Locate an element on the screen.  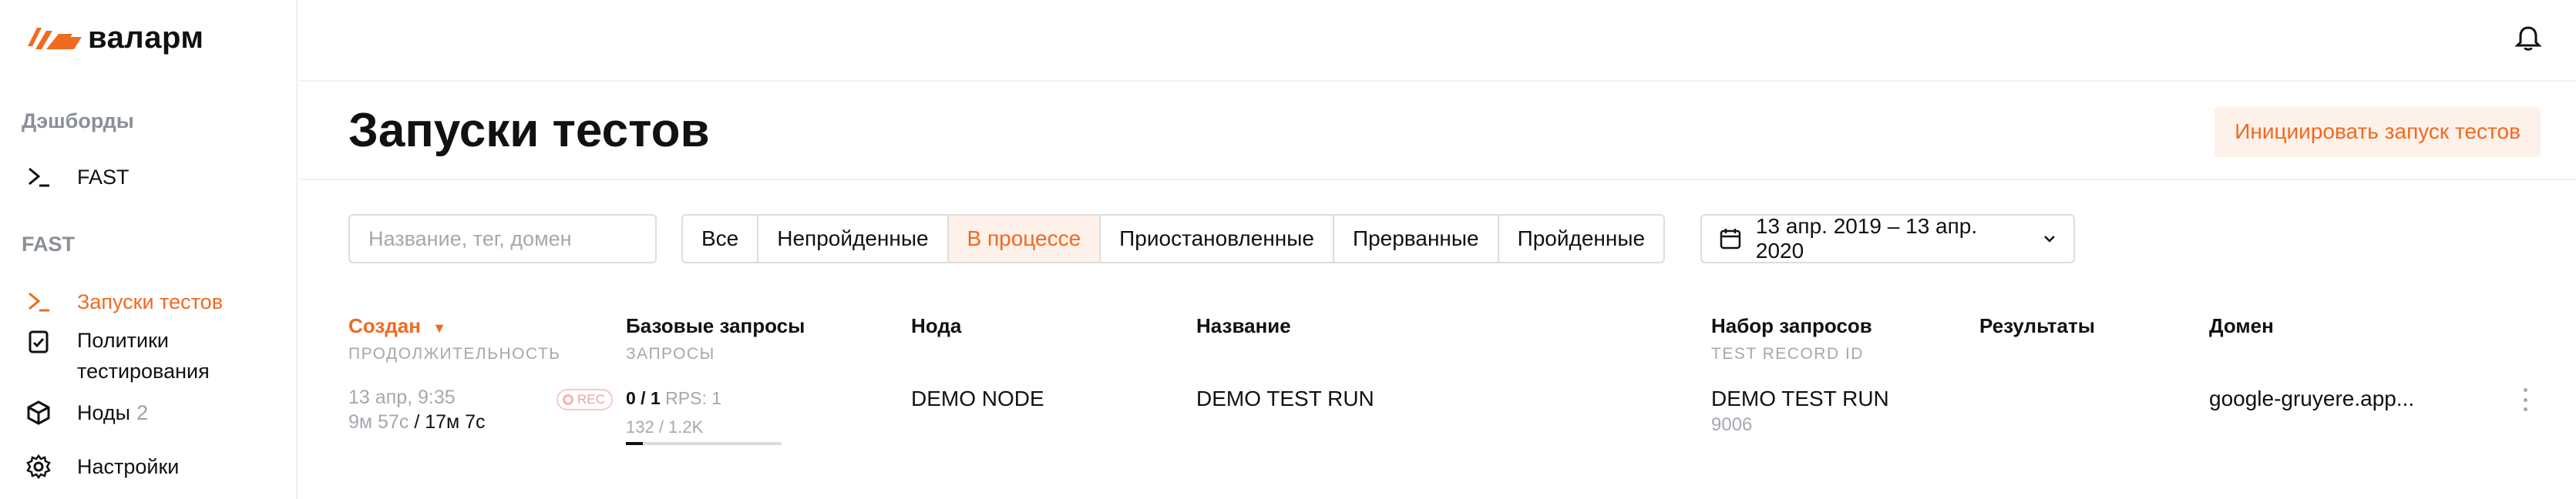
rec-badge: REC is located at coordinates (585, 399).